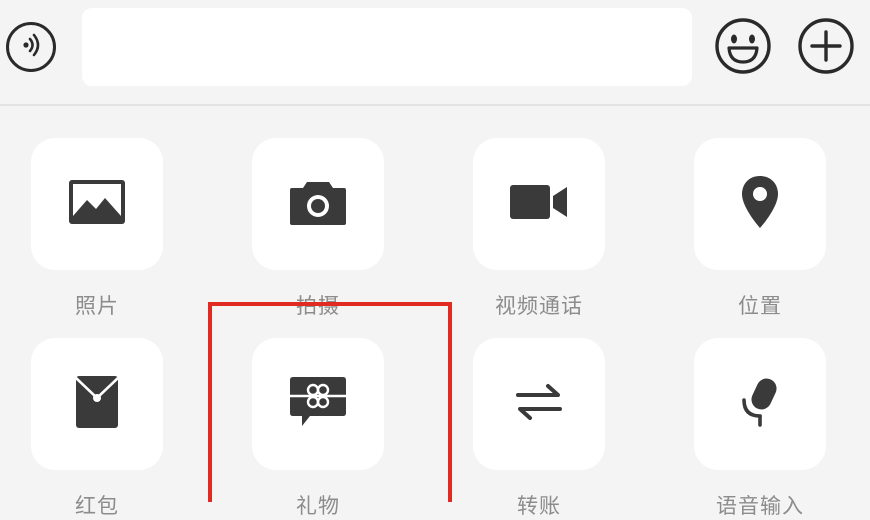 This screenshot has height=520, width=870. I want to click on panel-item-photo-label: 照片, so click(97, 306).